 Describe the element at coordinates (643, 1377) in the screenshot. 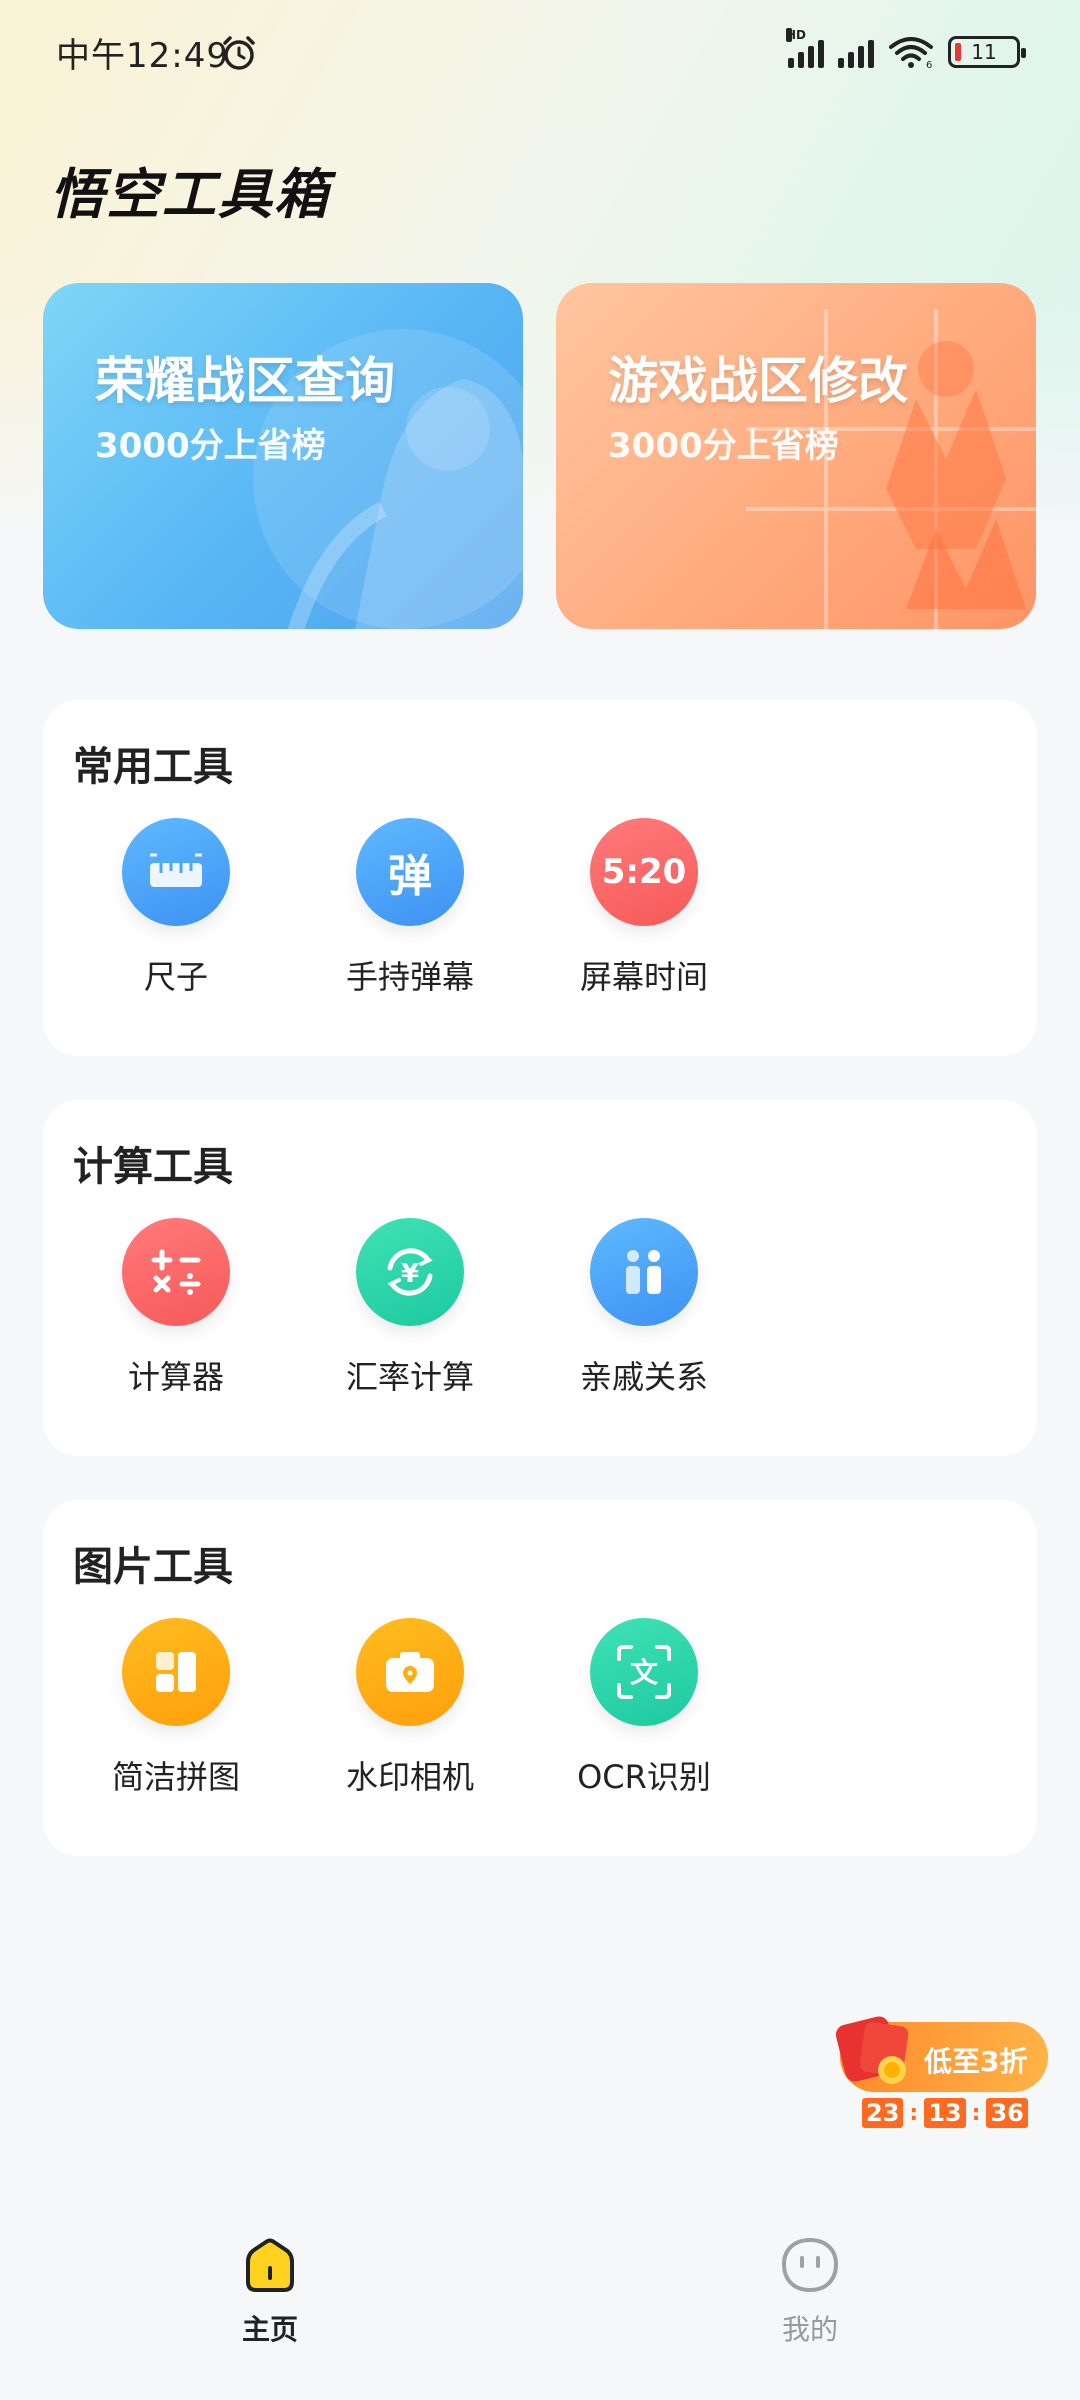

I see `tool-label: 亲戚关系` at that location.